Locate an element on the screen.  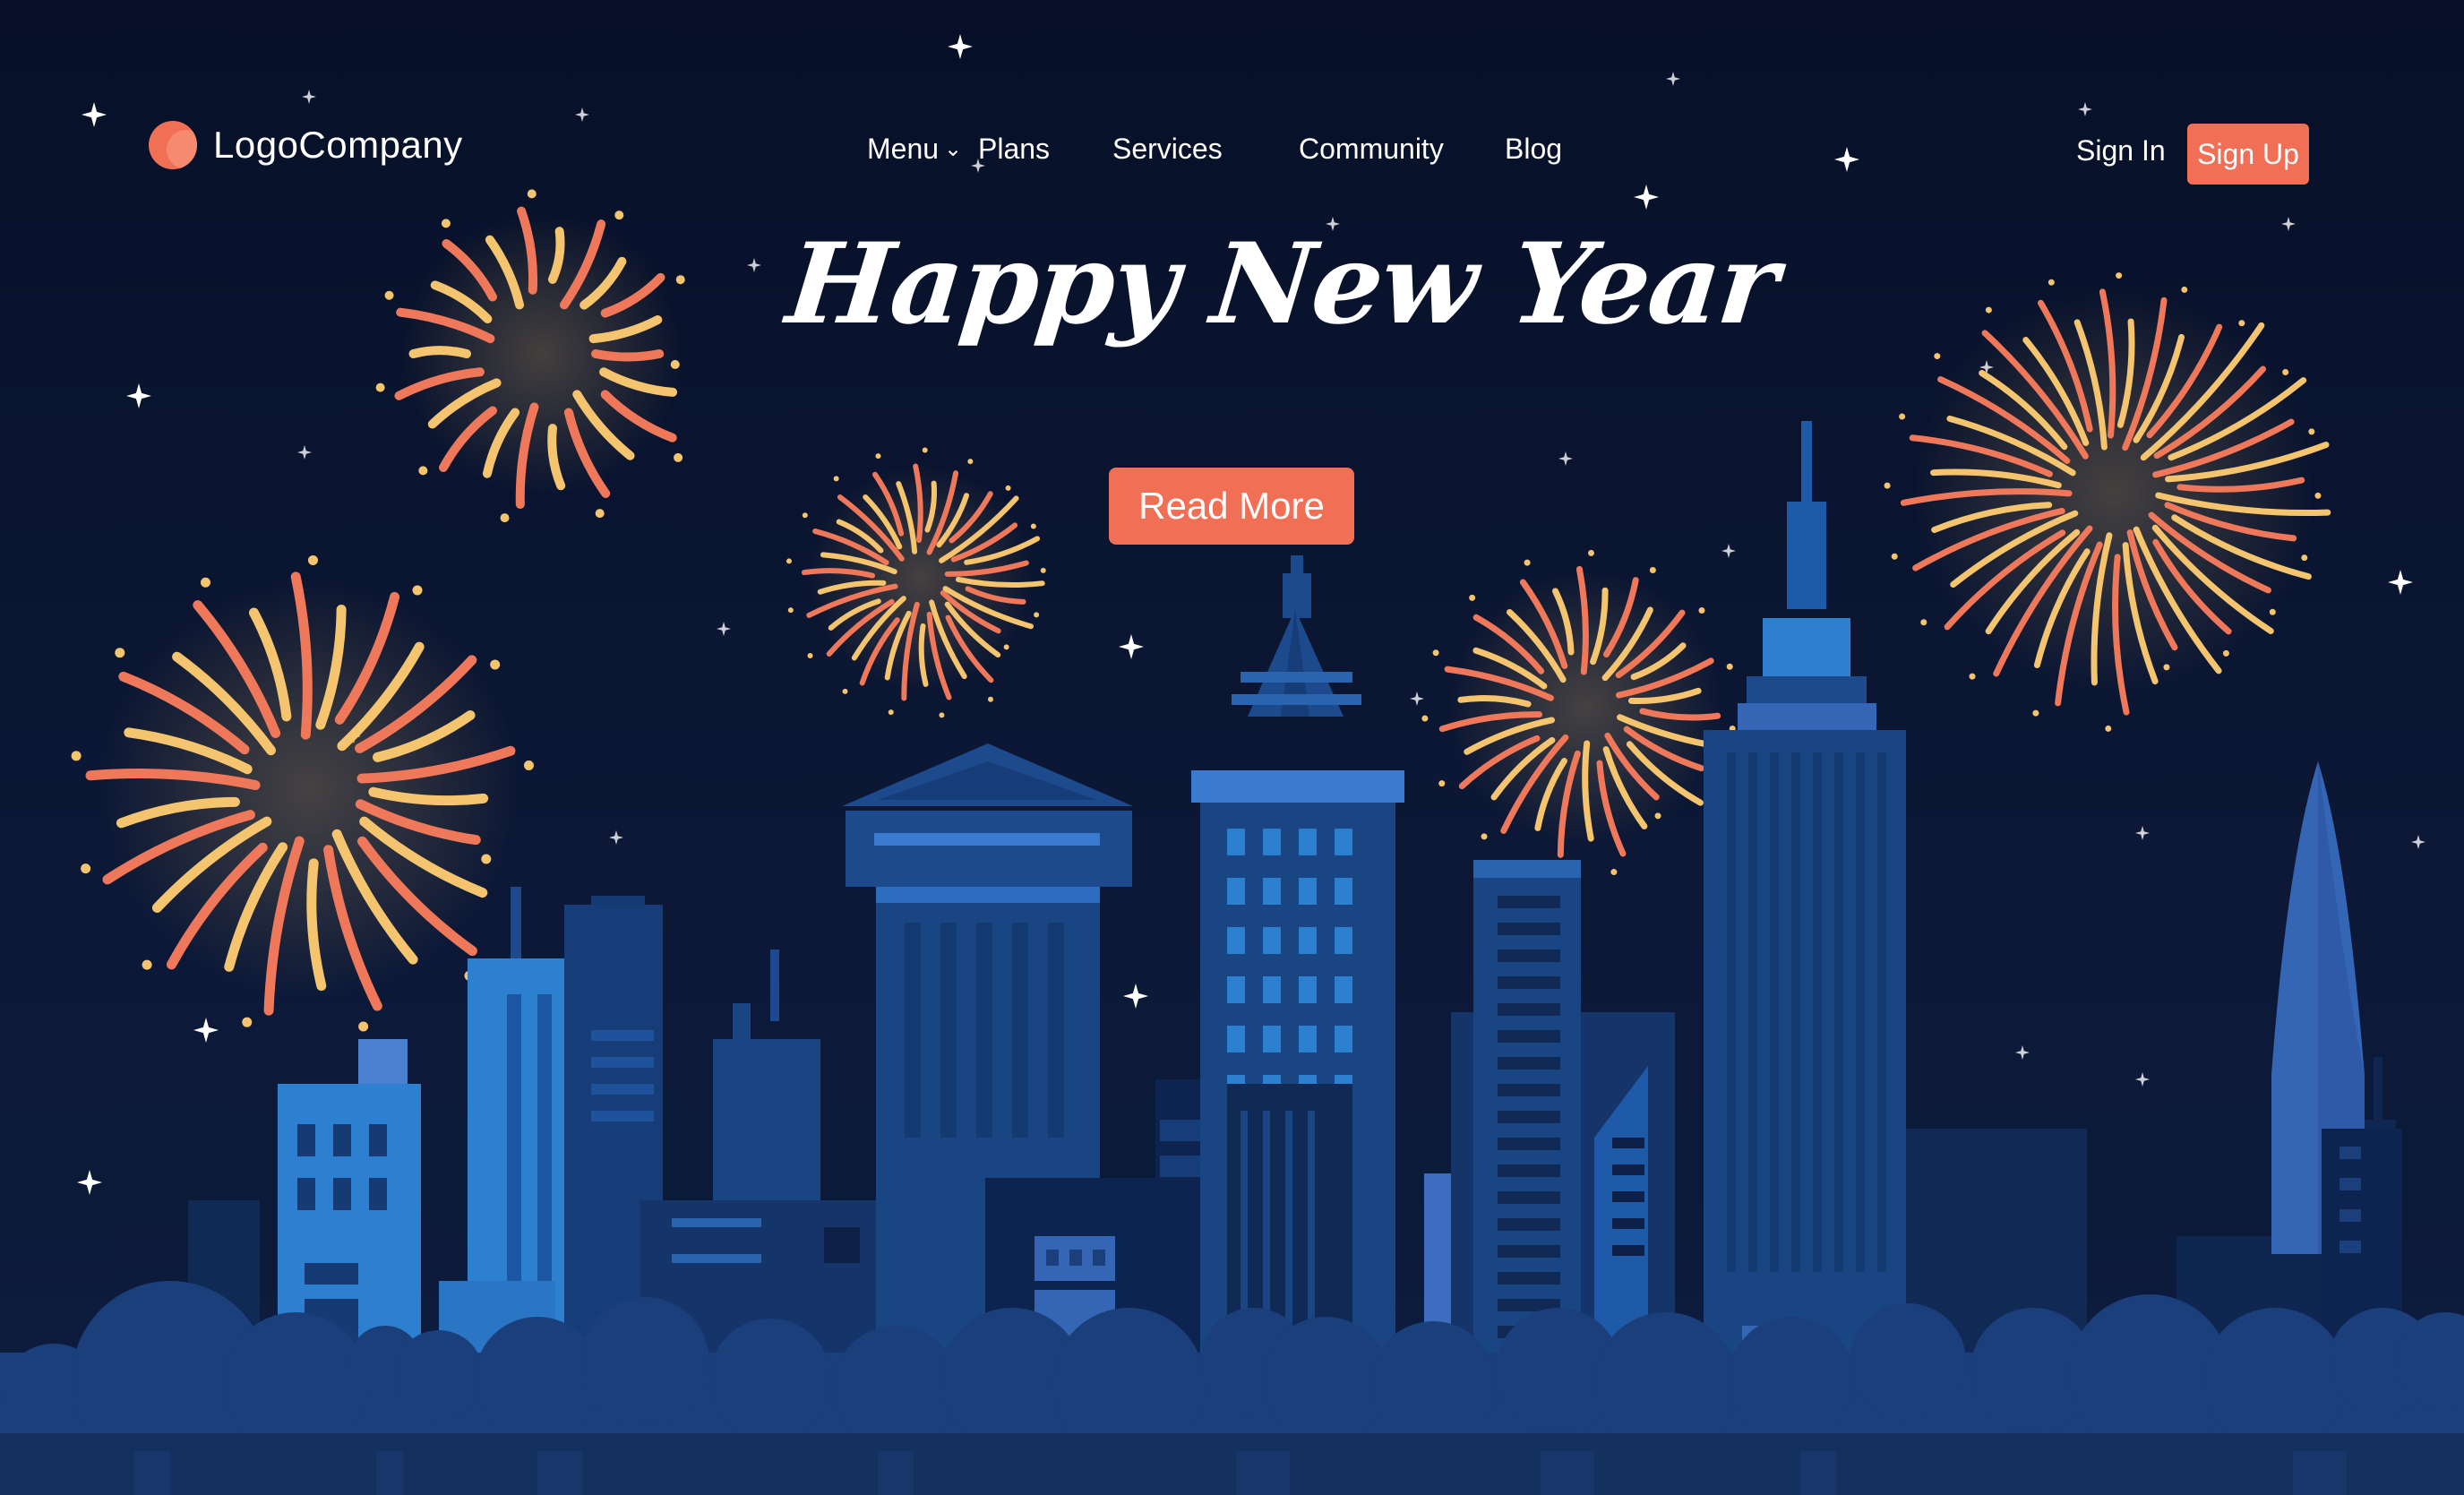
brand-name: LogoCompany is located at coordinates (338, 145).